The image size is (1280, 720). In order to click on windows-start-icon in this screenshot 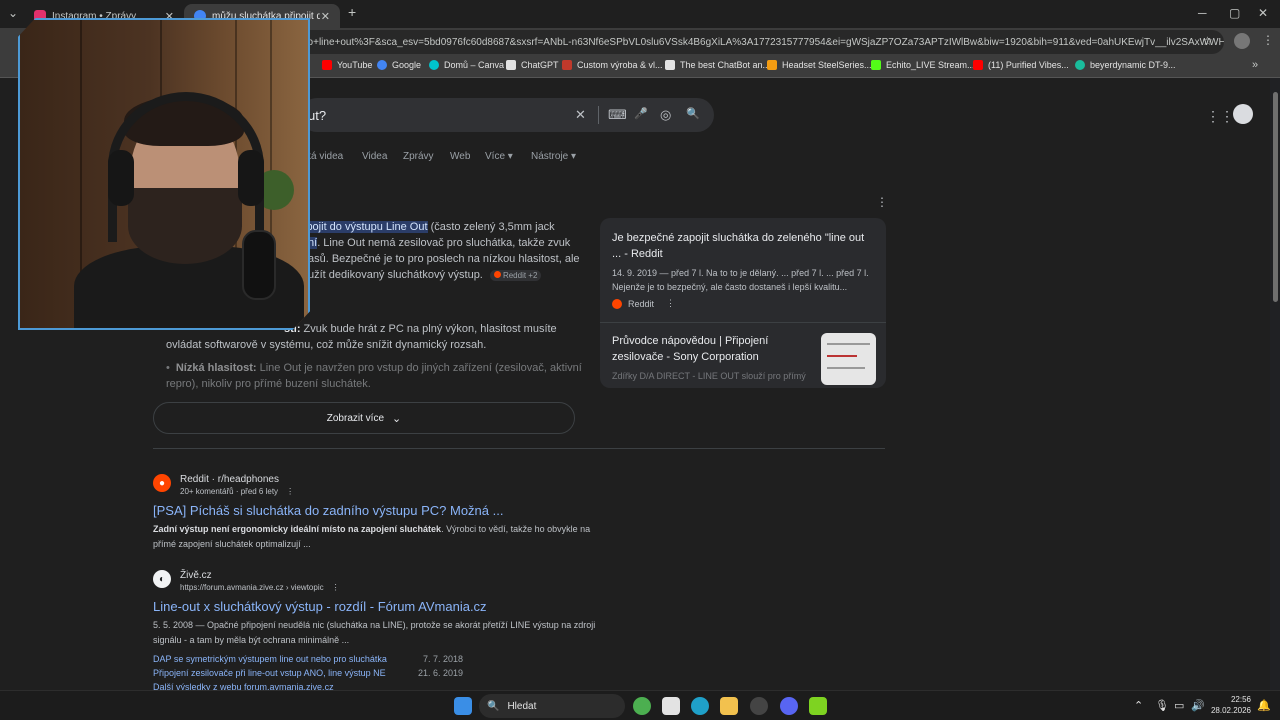, I will do `click(463, 706)`.